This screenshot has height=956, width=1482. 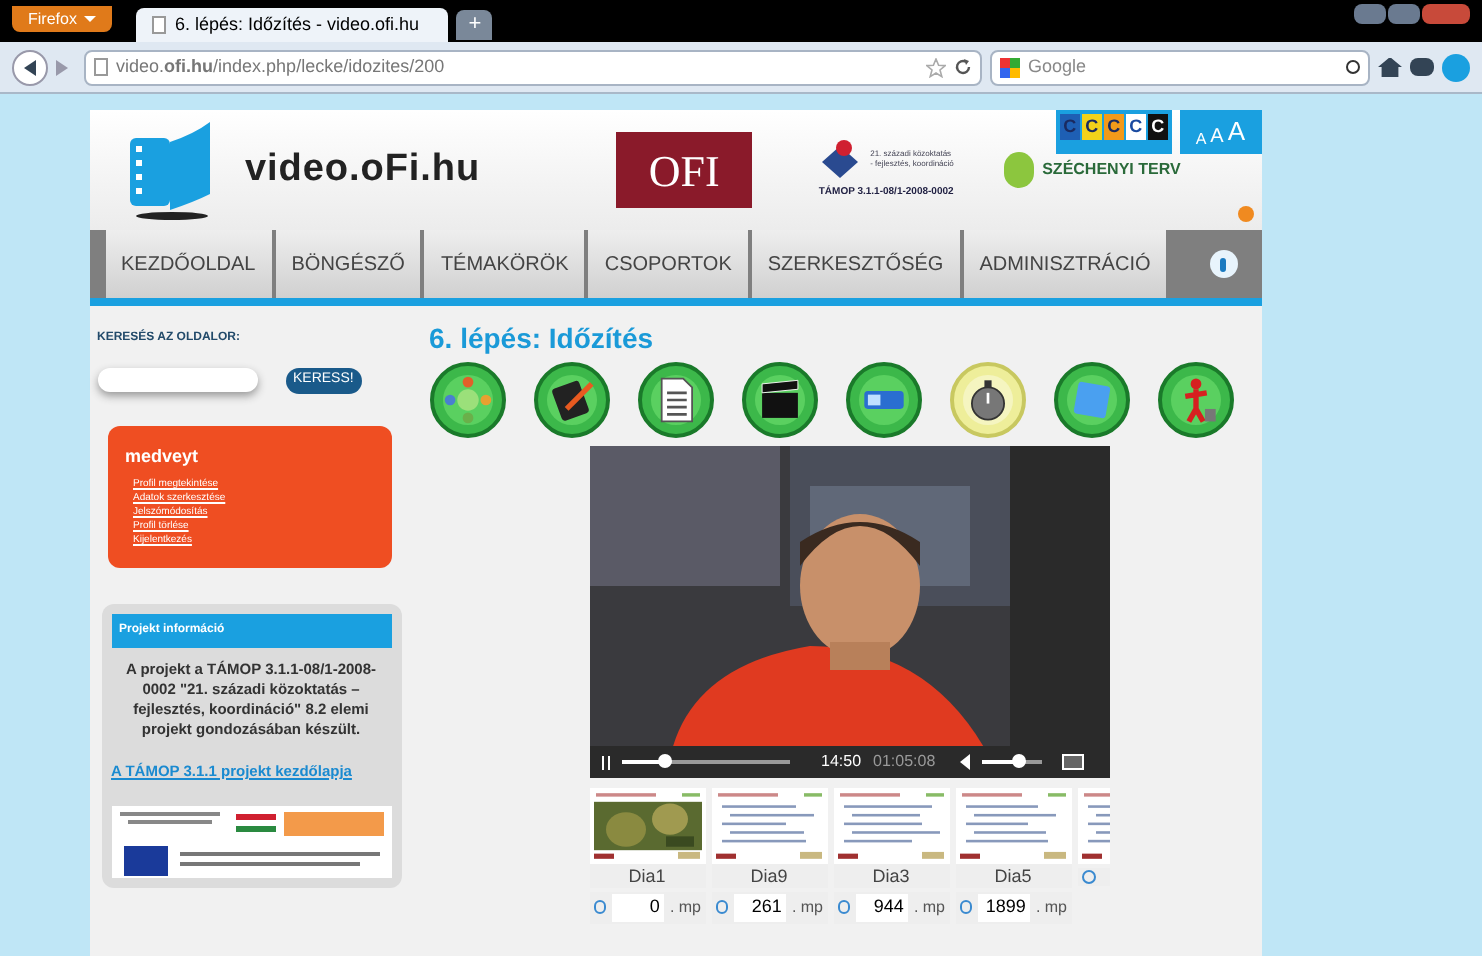 I want to click on nav-tab: KEZDŐOLDAL, so click(x=188, y=264).